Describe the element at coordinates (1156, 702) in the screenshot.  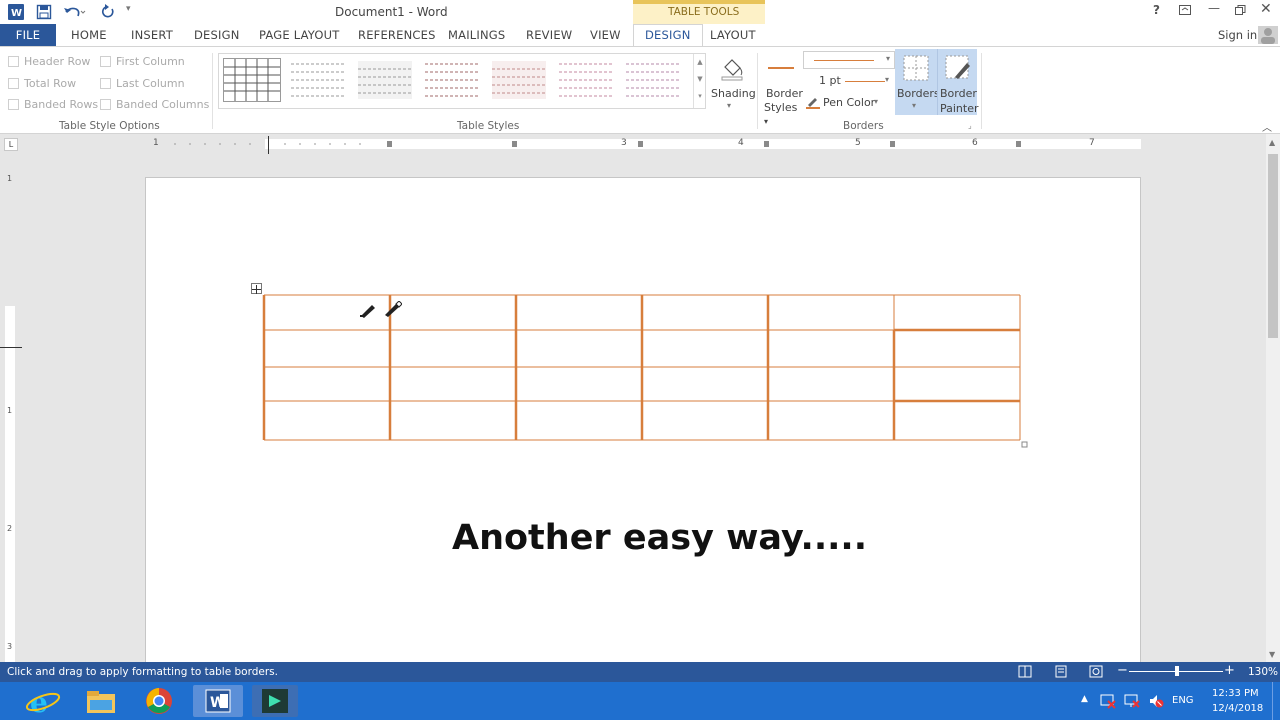
I see `volume-muted-icon` at that location.